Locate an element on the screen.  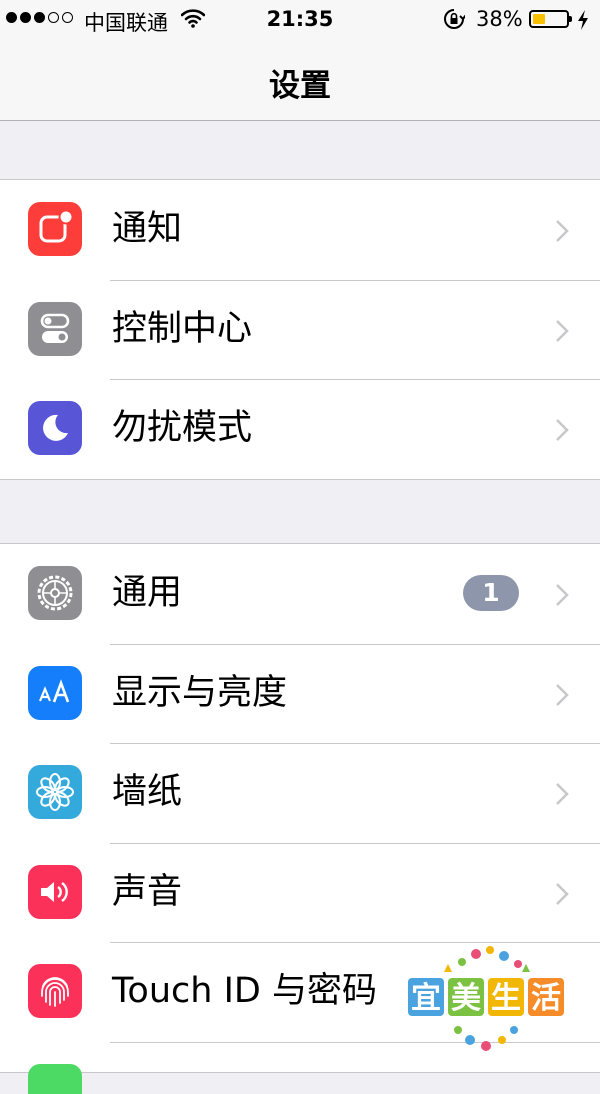
watermark-char-3: 生 is located at coordinates (506, 998).